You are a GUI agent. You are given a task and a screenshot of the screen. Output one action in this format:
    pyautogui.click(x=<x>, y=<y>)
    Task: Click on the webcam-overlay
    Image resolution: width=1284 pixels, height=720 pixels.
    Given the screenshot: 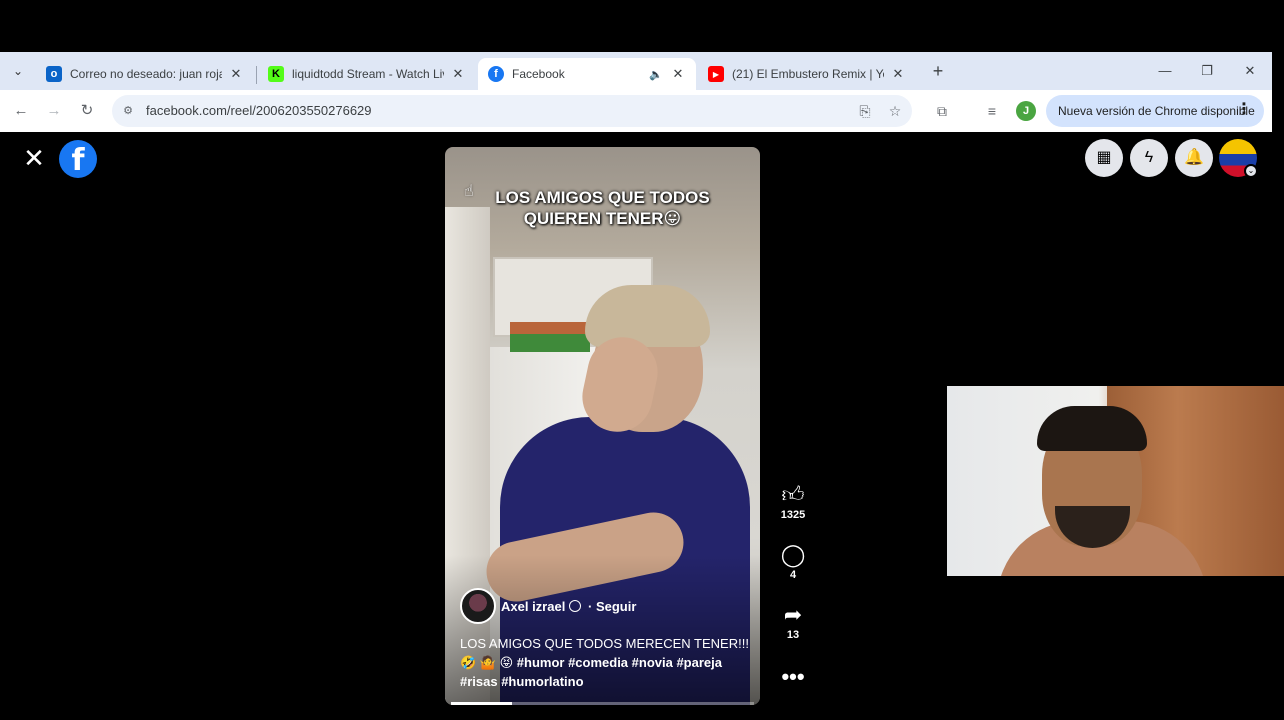 What is the action you would take?
    pyautogui.click(x=1115, y=481)
    